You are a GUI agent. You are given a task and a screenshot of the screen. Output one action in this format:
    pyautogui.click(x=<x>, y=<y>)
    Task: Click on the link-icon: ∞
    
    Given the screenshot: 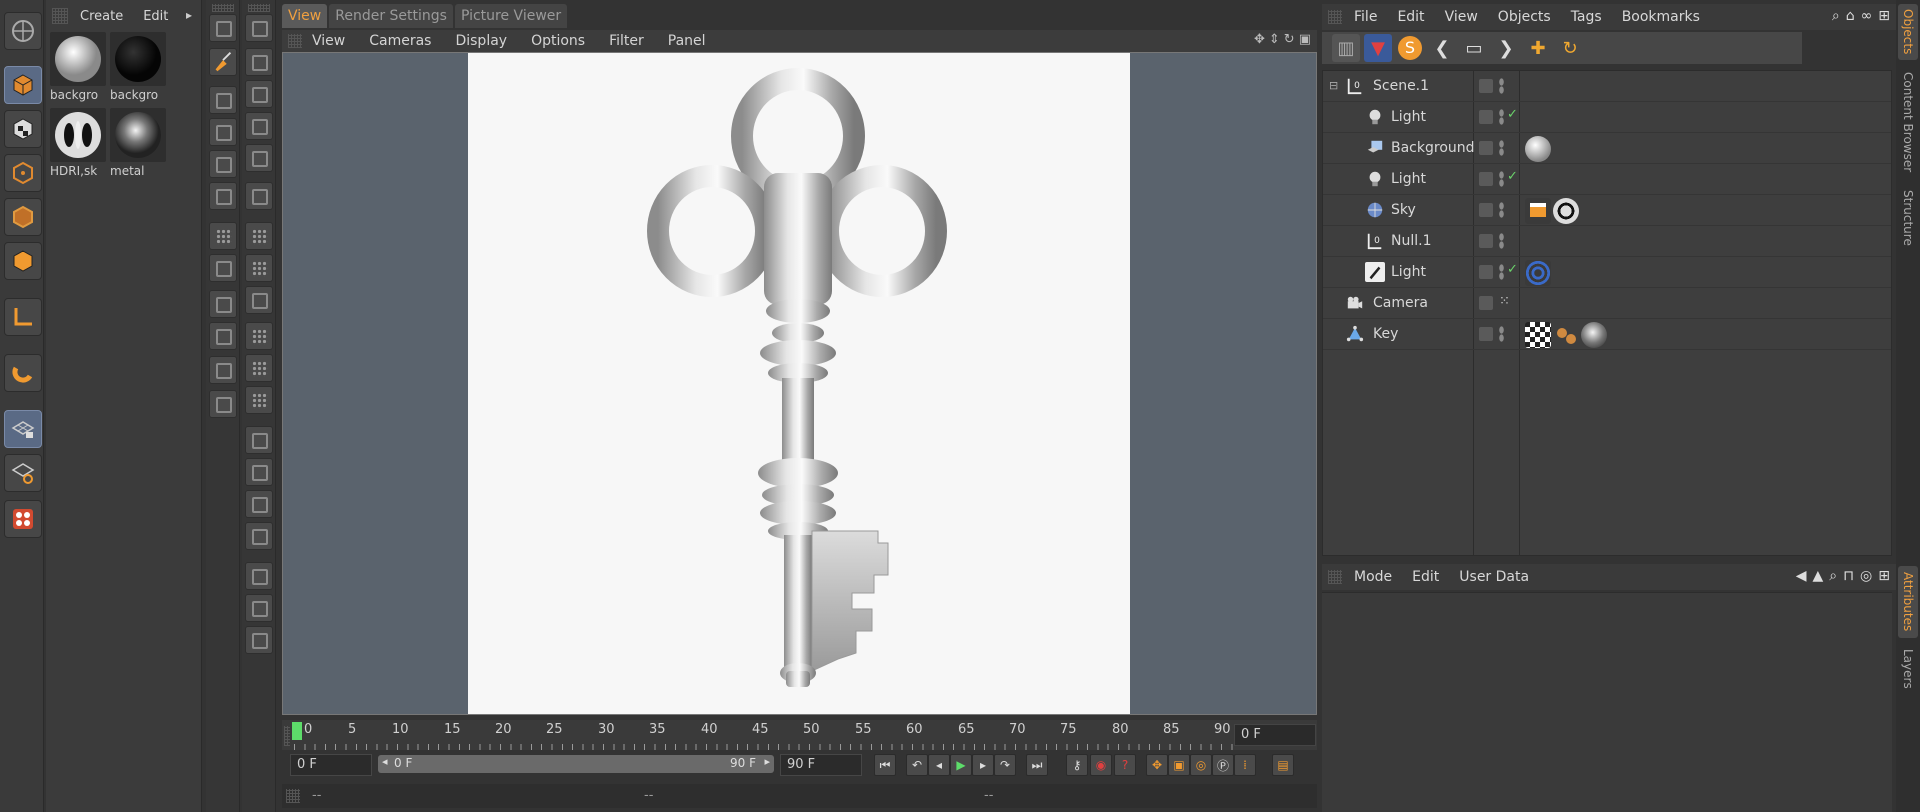 What is the action you would take?
    pyautogui.click(x=1867, y=16)
    